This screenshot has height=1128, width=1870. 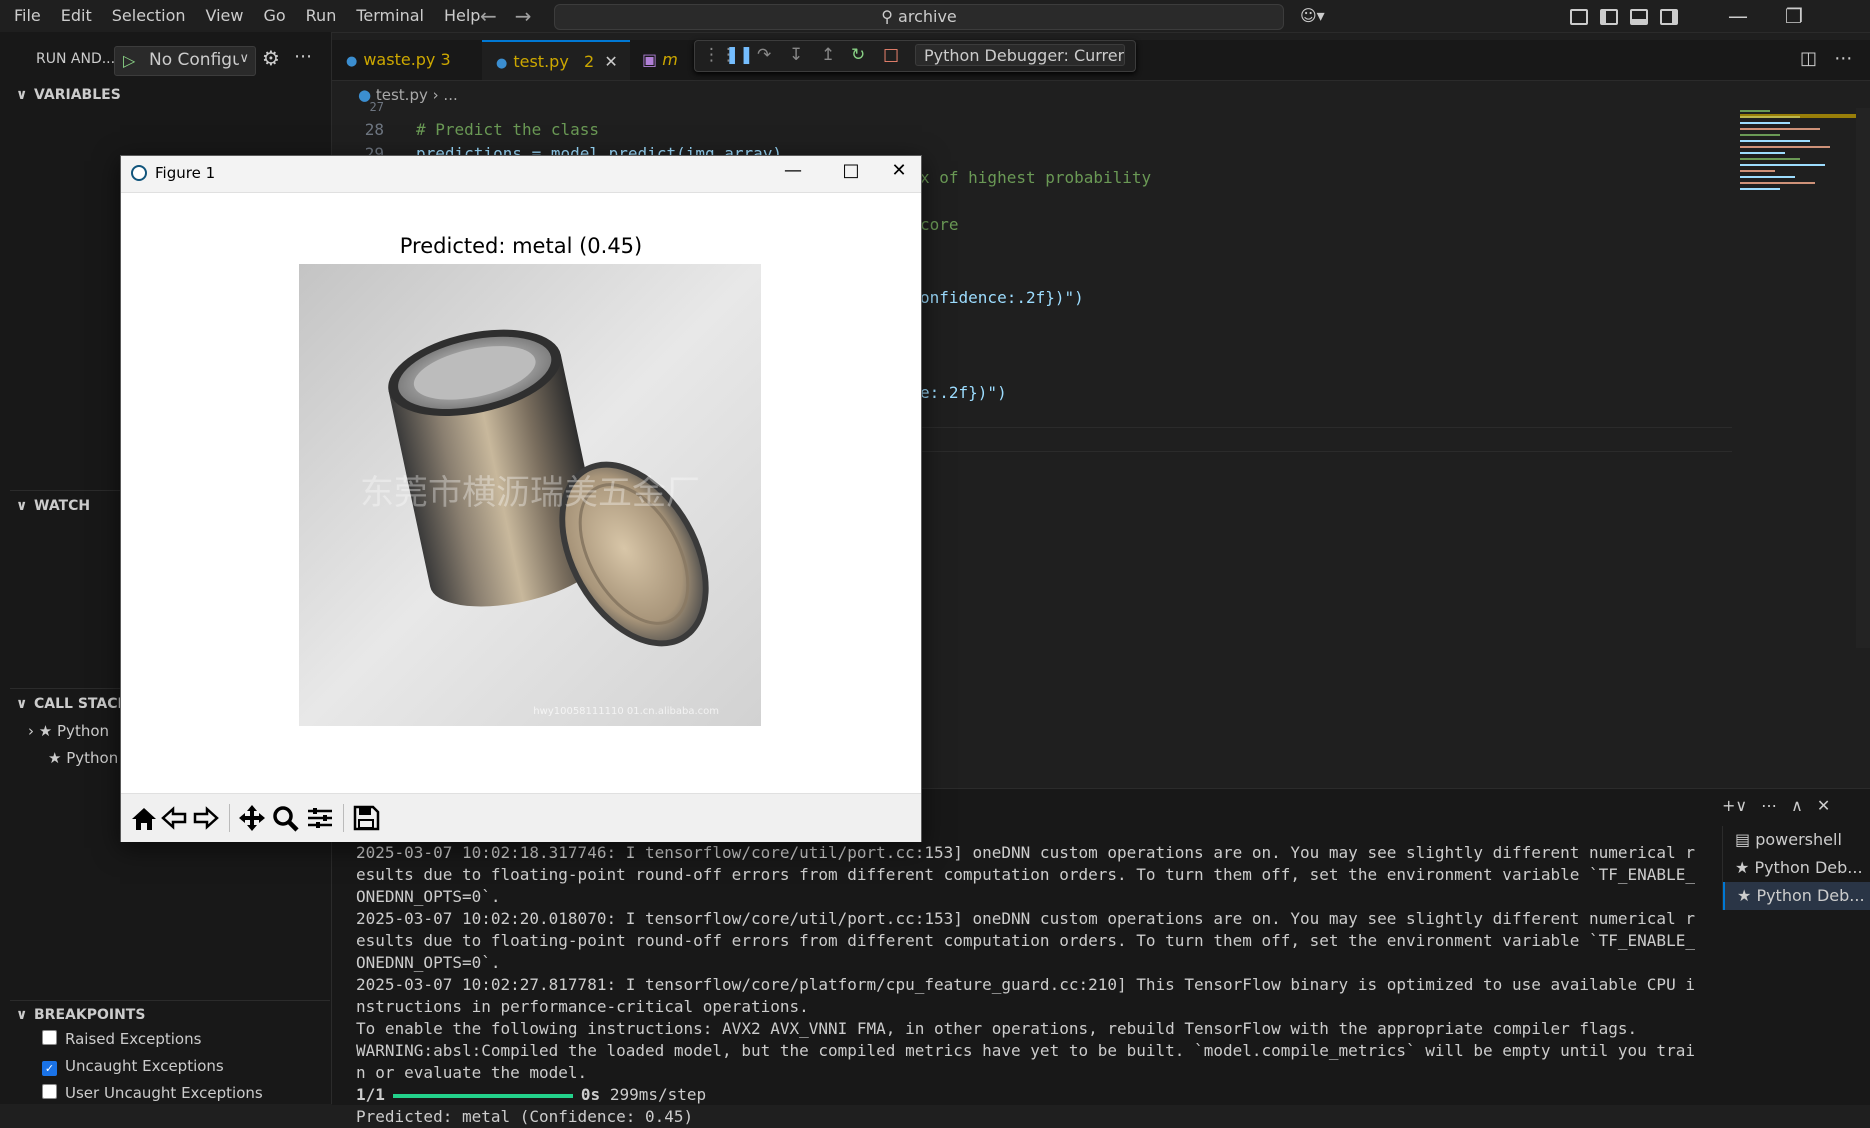 What do you see at coordinates (891, 55) in the screenshot?
I see `stop-icon: □` at bounding box center [891, 55].